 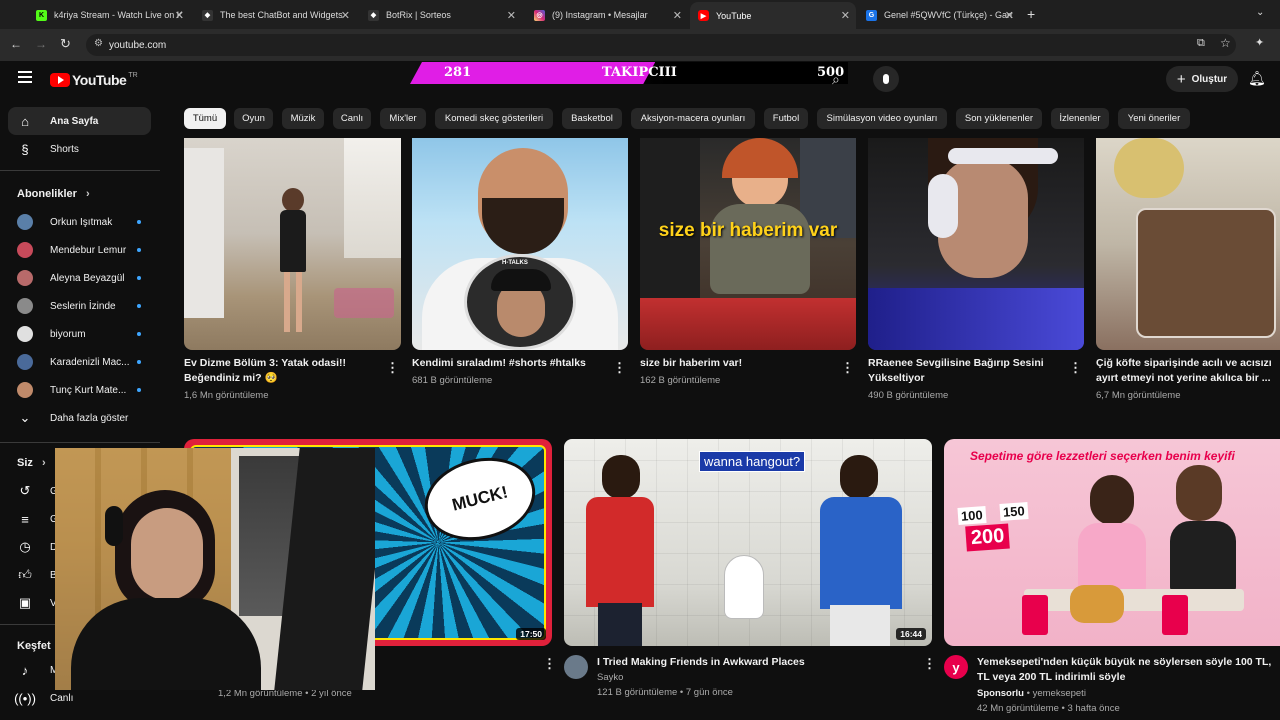 I want to click on you-section-header: Siz ›, so click(x=31, y=463).